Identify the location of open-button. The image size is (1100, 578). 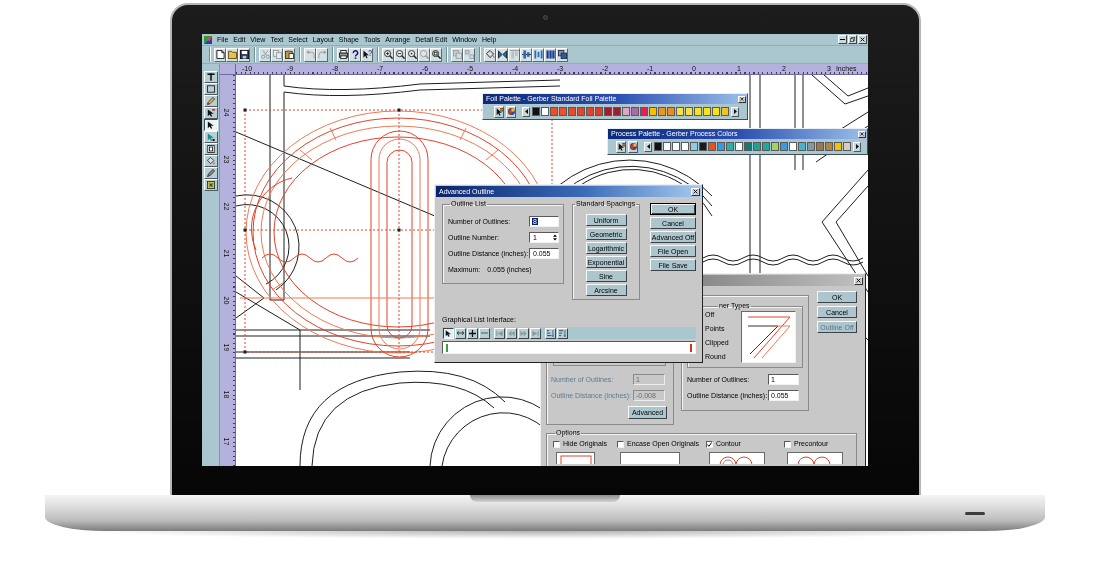
(232, 54).